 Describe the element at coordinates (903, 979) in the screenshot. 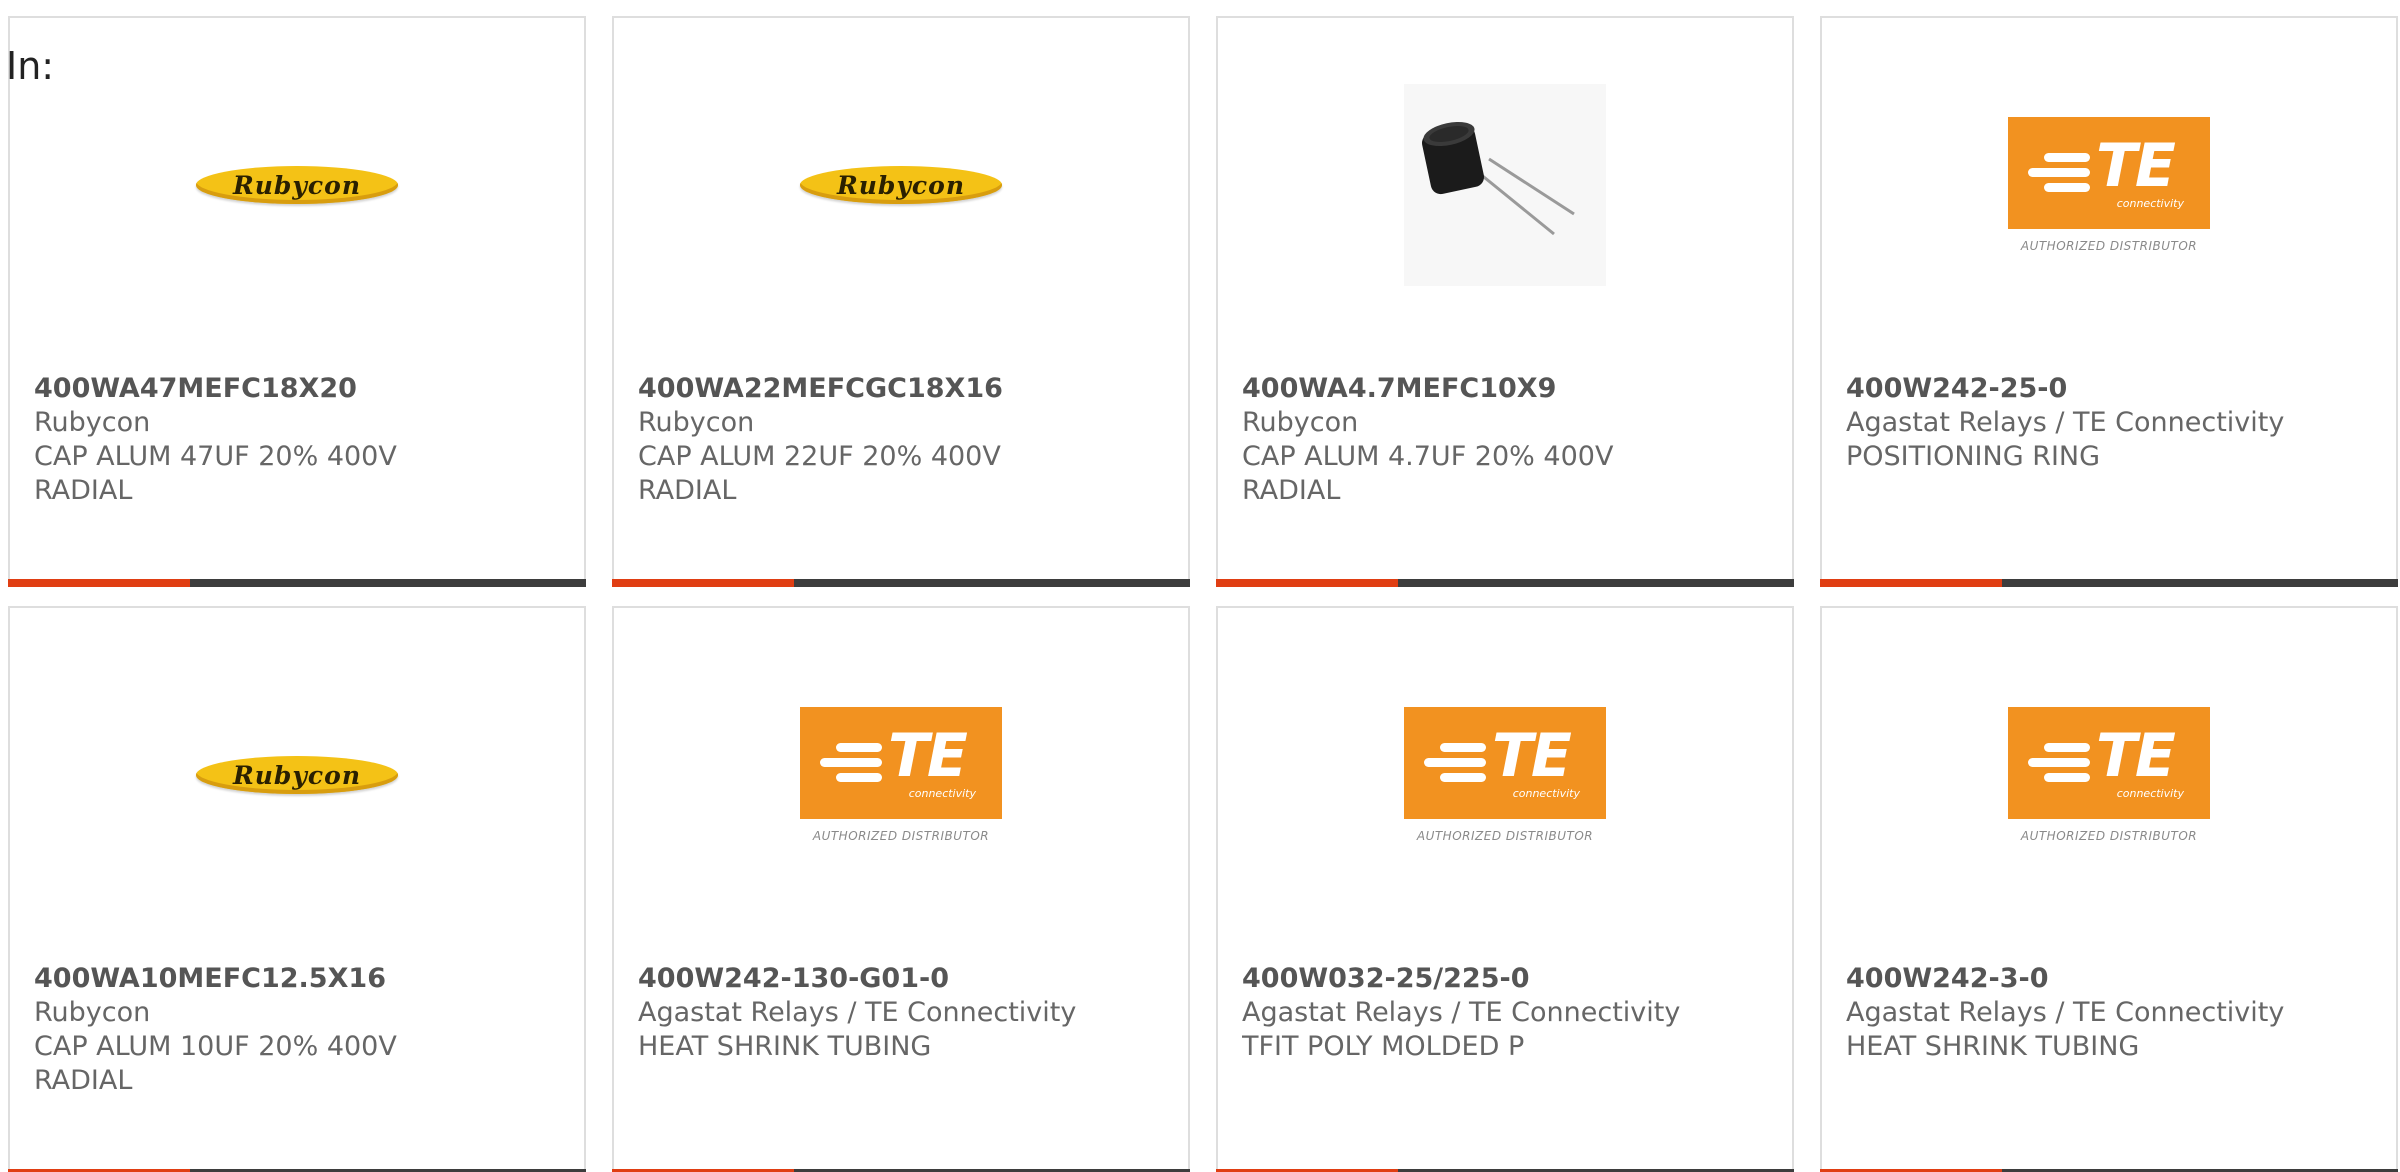

I see `product-part-number: 400W242-130-G01-0` at that location.